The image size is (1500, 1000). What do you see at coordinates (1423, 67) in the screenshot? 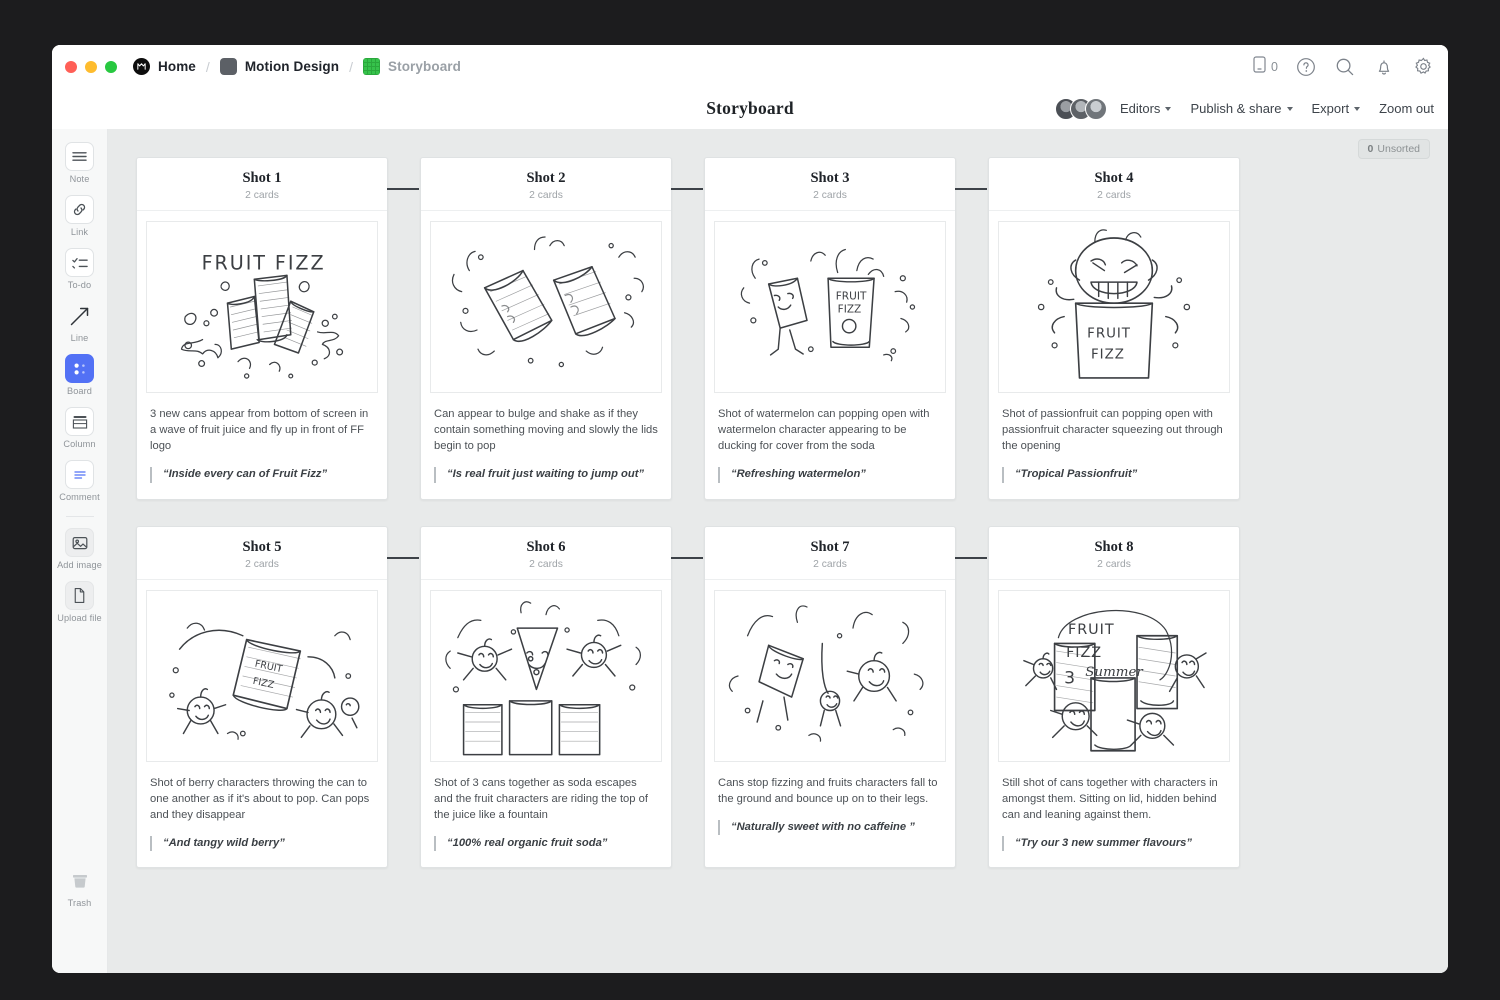
I see `gear-icon` at bounding box center [1423, 67].